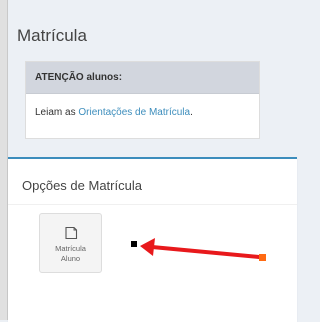  What do you see at coordinates (142, 106) in the screenshot?
I see `notice-body: Leiam as Orientações de Matrícula.` at bounding box center [142, 106].